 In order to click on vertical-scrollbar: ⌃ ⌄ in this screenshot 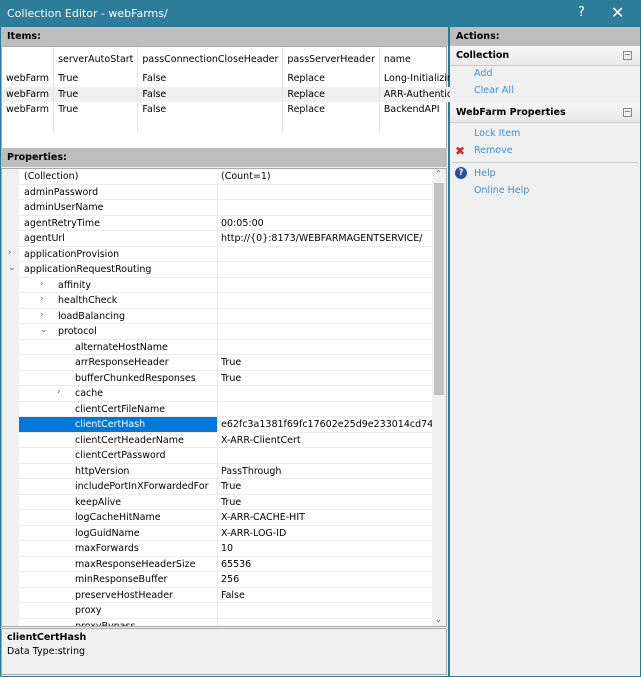, I will do `click(439, 397)`.